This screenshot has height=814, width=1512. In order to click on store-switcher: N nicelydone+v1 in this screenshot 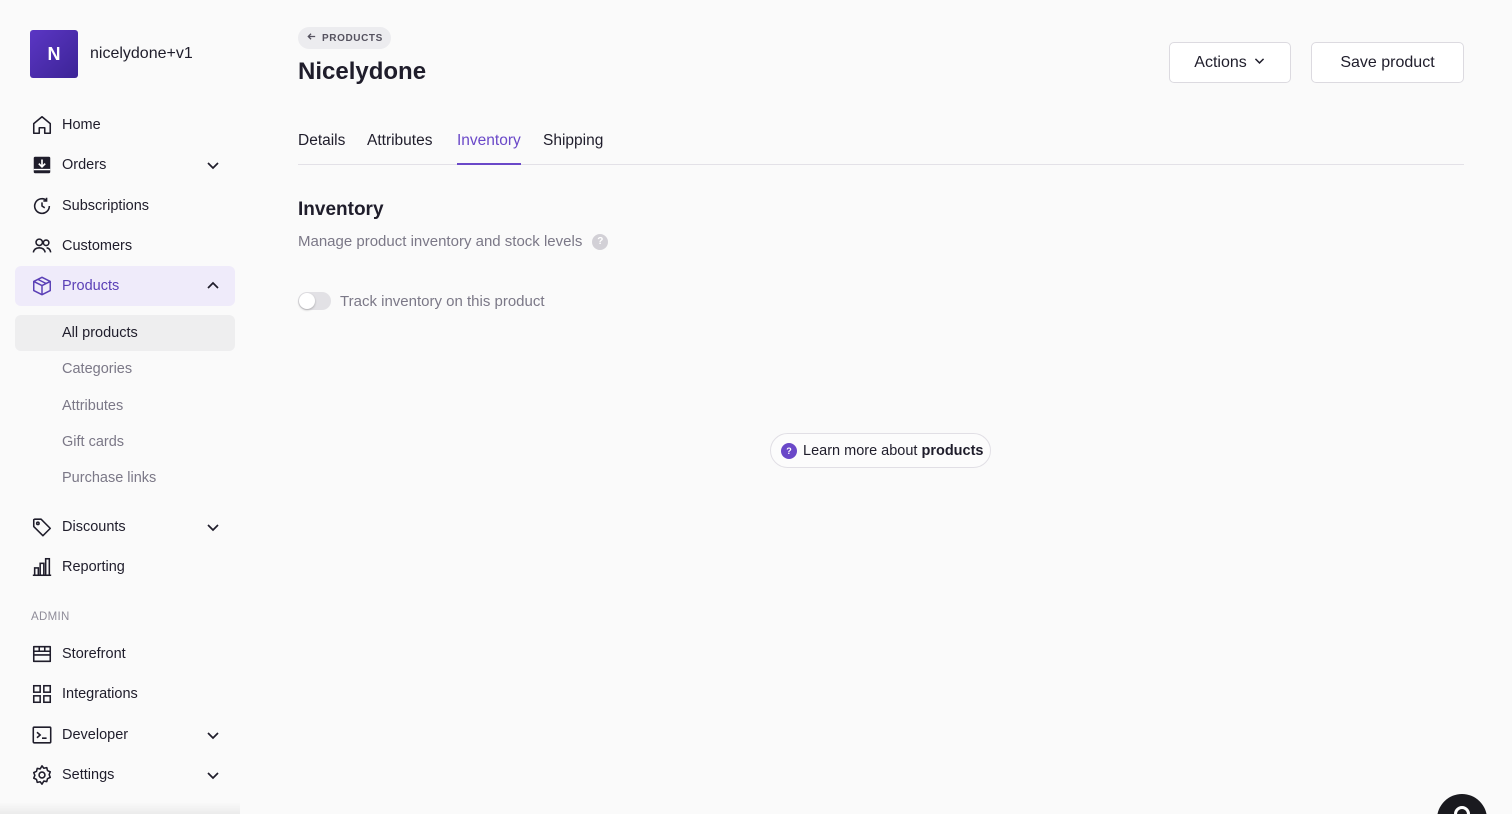, I will do `click(111, 54)`.